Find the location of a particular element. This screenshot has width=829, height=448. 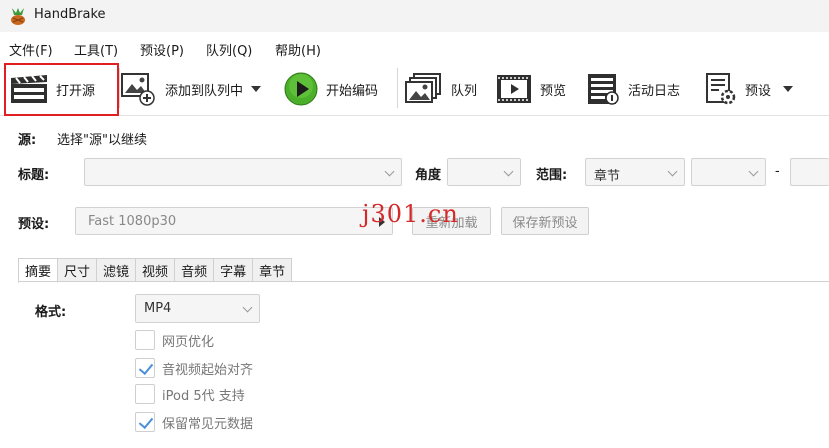

preset-value: Fast 1080p30 is located at coordinates (132, 221).